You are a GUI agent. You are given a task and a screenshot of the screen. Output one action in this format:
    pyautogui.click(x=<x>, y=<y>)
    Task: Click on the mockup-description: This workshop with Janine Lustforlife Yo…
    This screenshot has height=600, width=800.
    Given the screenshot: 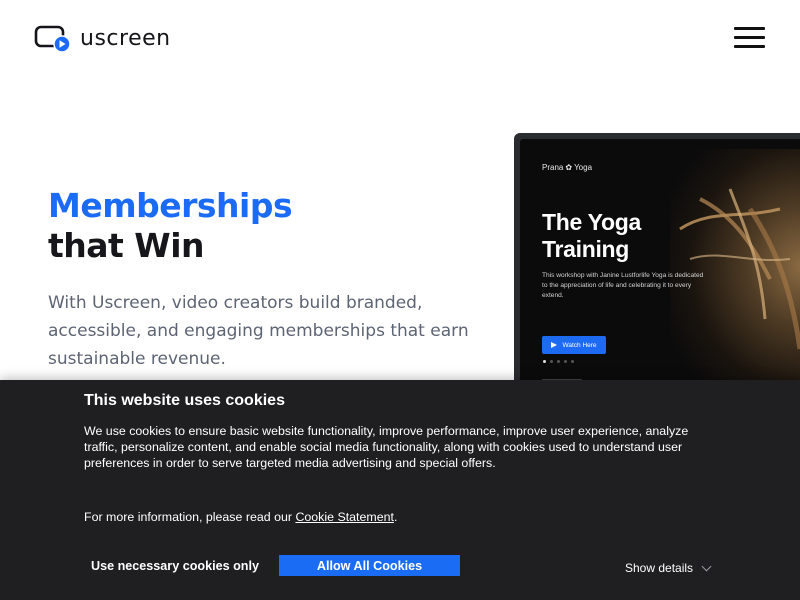 What is the action you would take?
    pyautogui.click(x=623, y=285)
    